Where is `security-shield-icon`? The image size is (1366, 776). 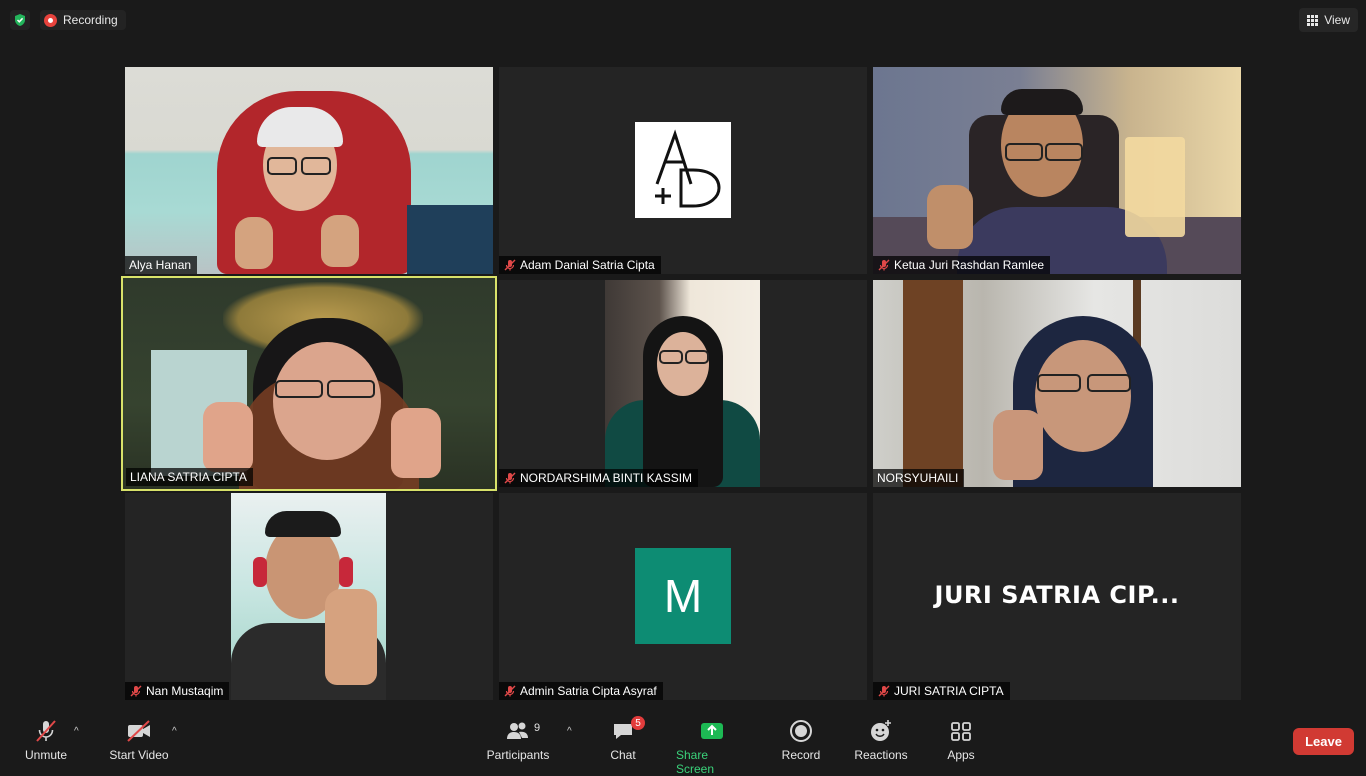 security-shield-icon is located at coordinates (20, 20).